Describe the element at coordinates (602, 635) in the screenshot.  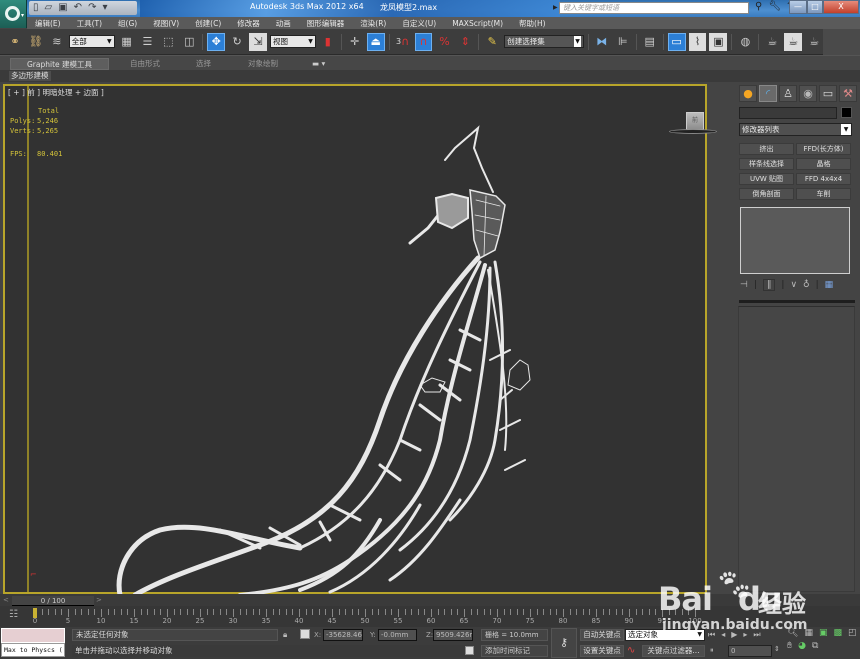
I see `auto-key-button: 自动关键点` at that location.